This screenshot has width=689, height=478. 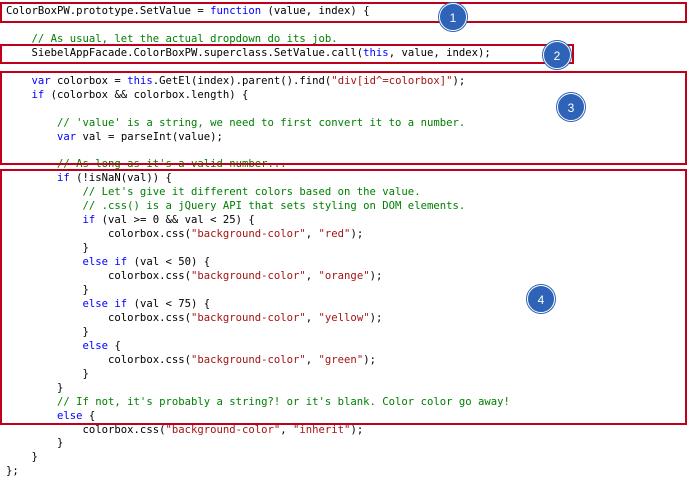 What do you see at coordinates (287, 429) in the screenshot?
I see `code-token-plain: ,` at bounding box center [287, 429].